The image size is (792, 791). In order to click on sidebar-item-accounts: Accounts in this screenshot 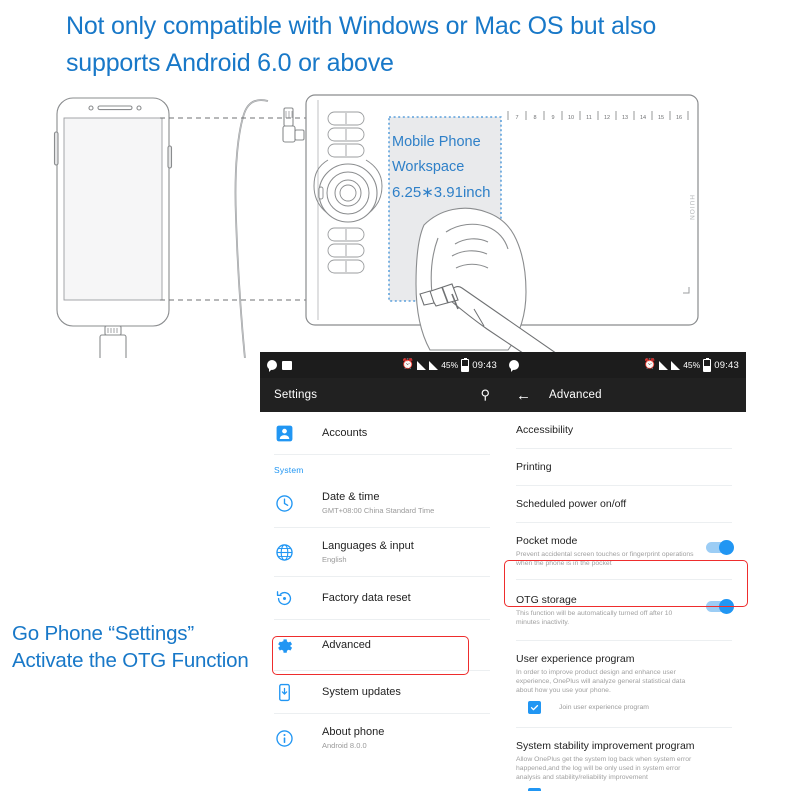, I will do `click(382, 433)`.